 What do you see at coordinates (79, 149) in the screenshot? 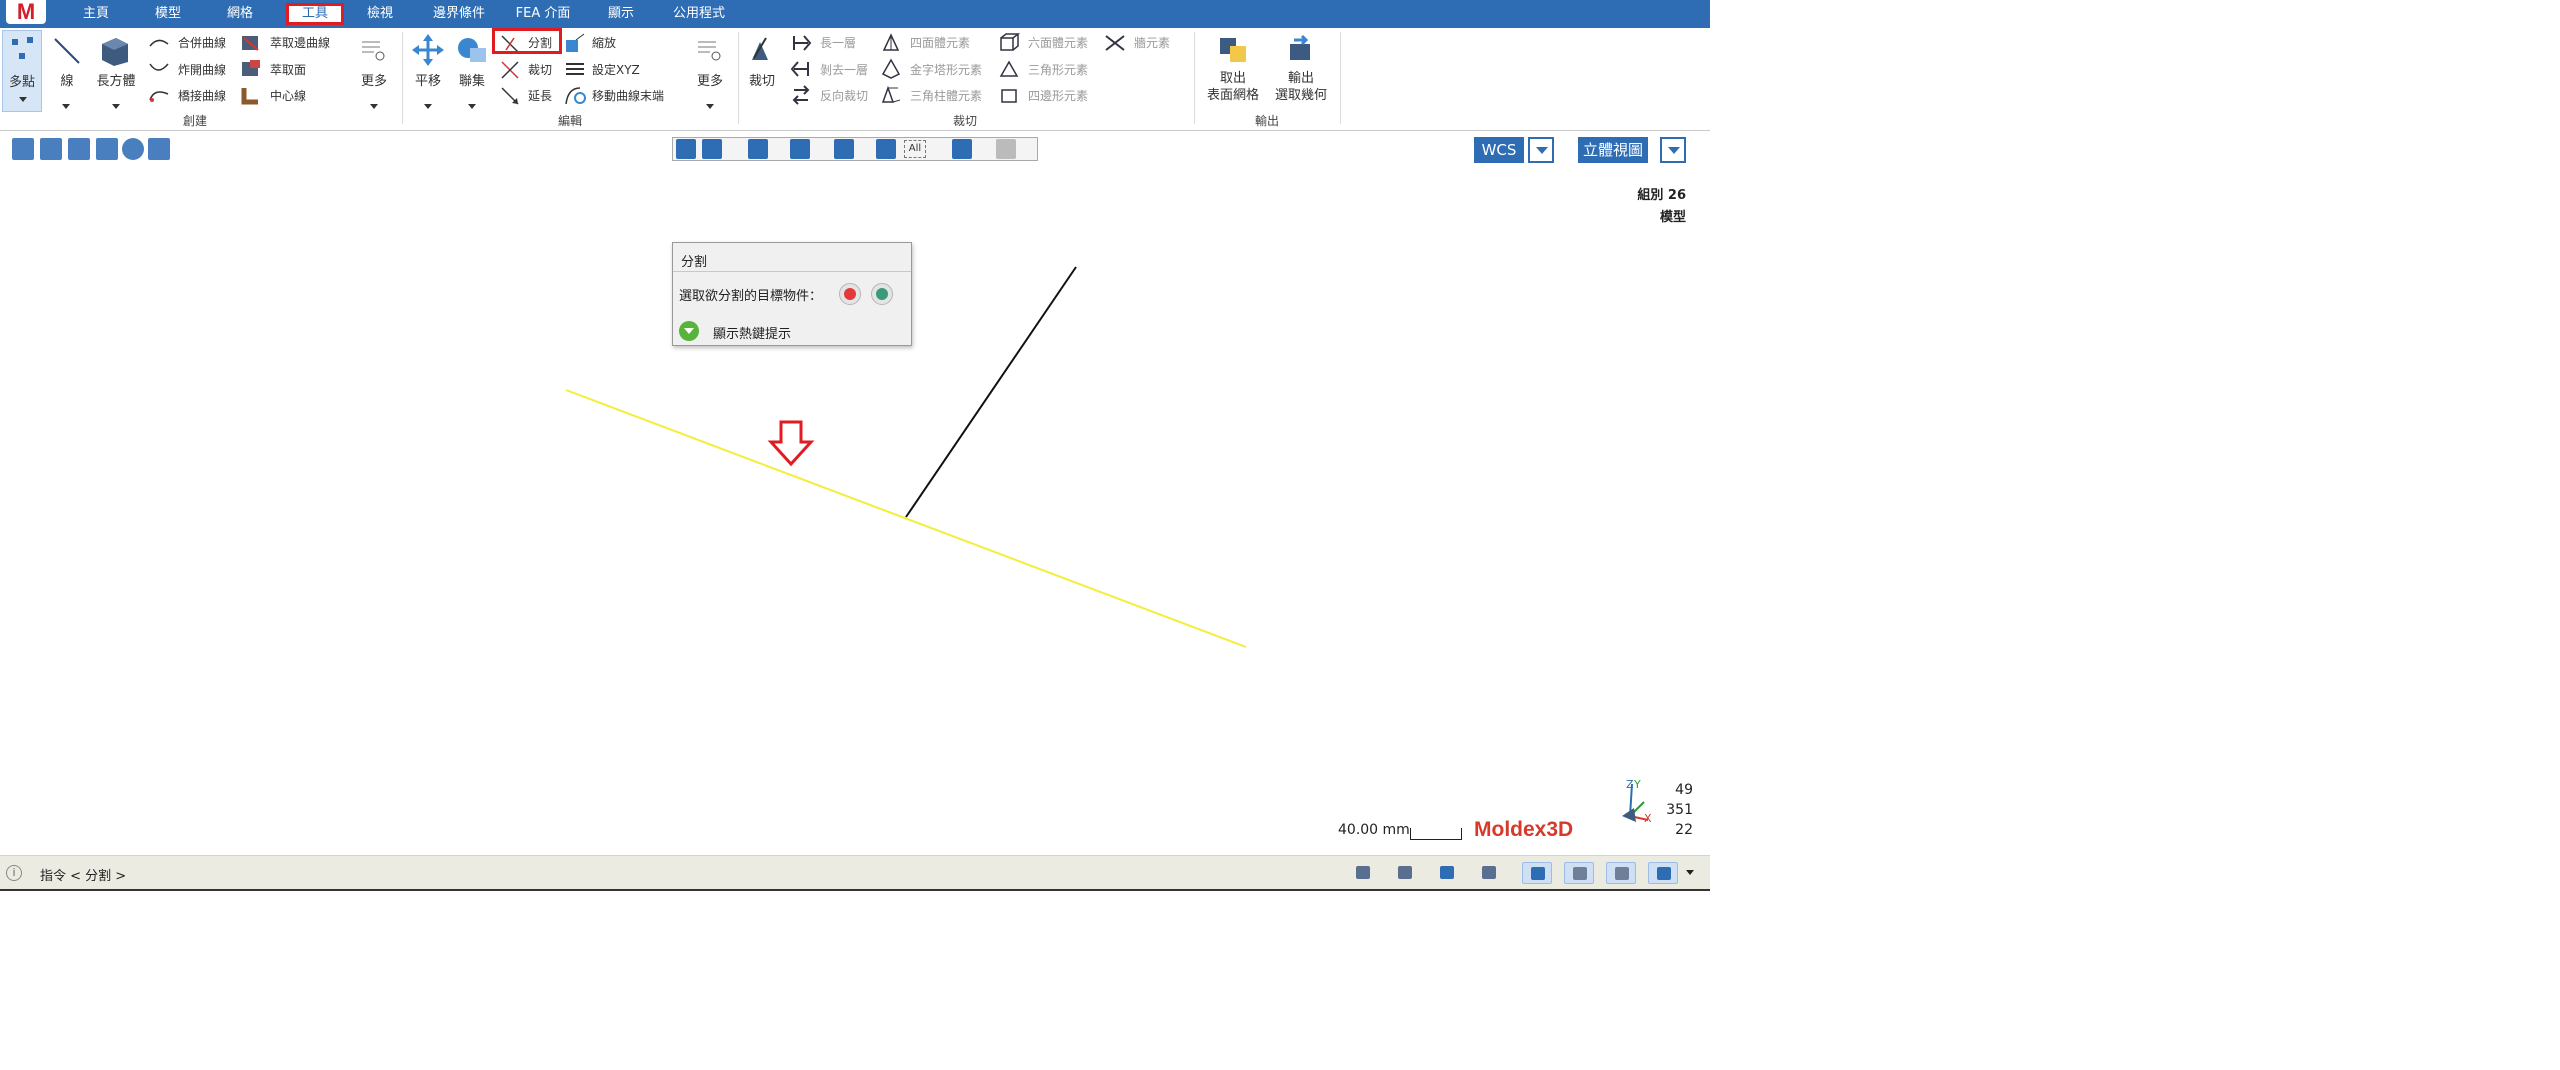
I see `property-icon` at bounding box center [79, 149].